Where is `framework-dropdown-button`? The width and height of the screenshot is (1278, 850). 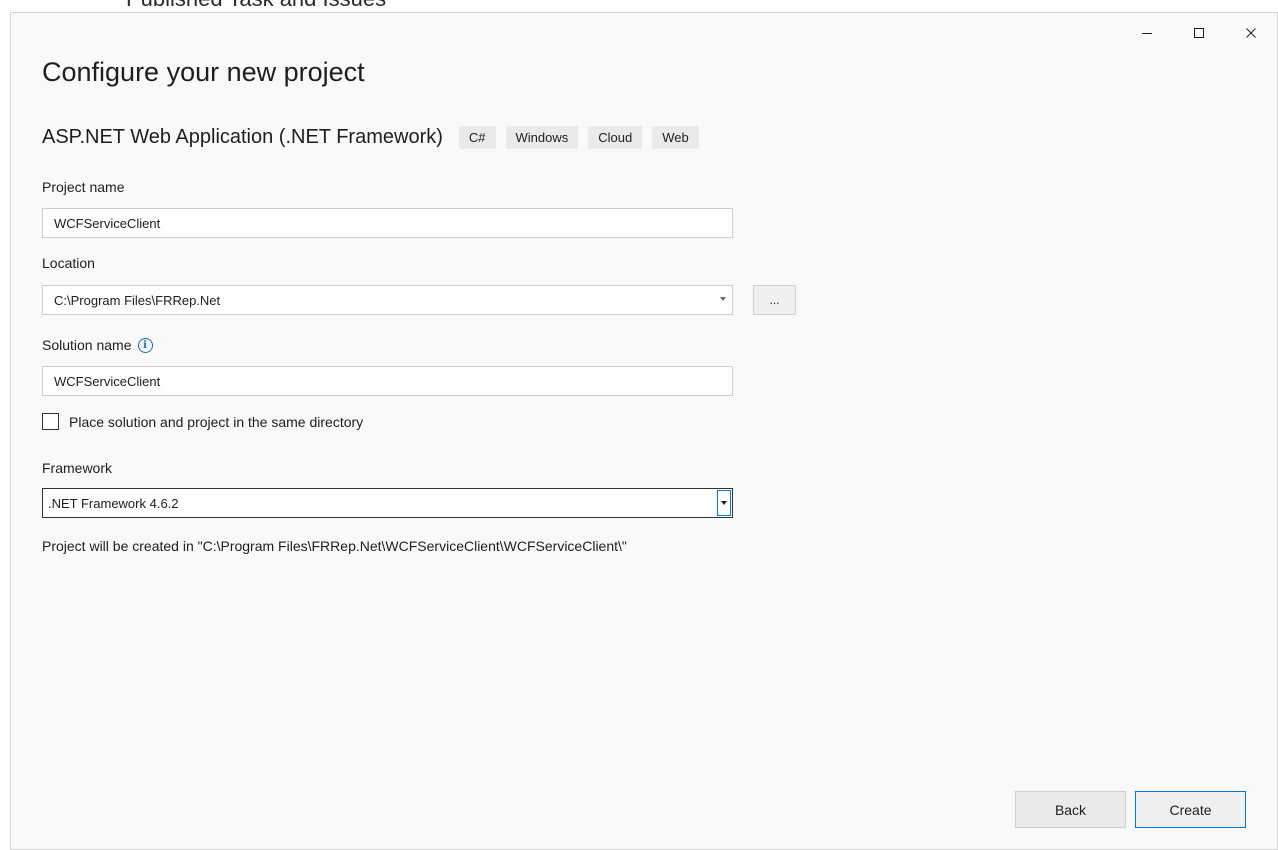 framework-dropdown-button is located at coordinates (724, 503).